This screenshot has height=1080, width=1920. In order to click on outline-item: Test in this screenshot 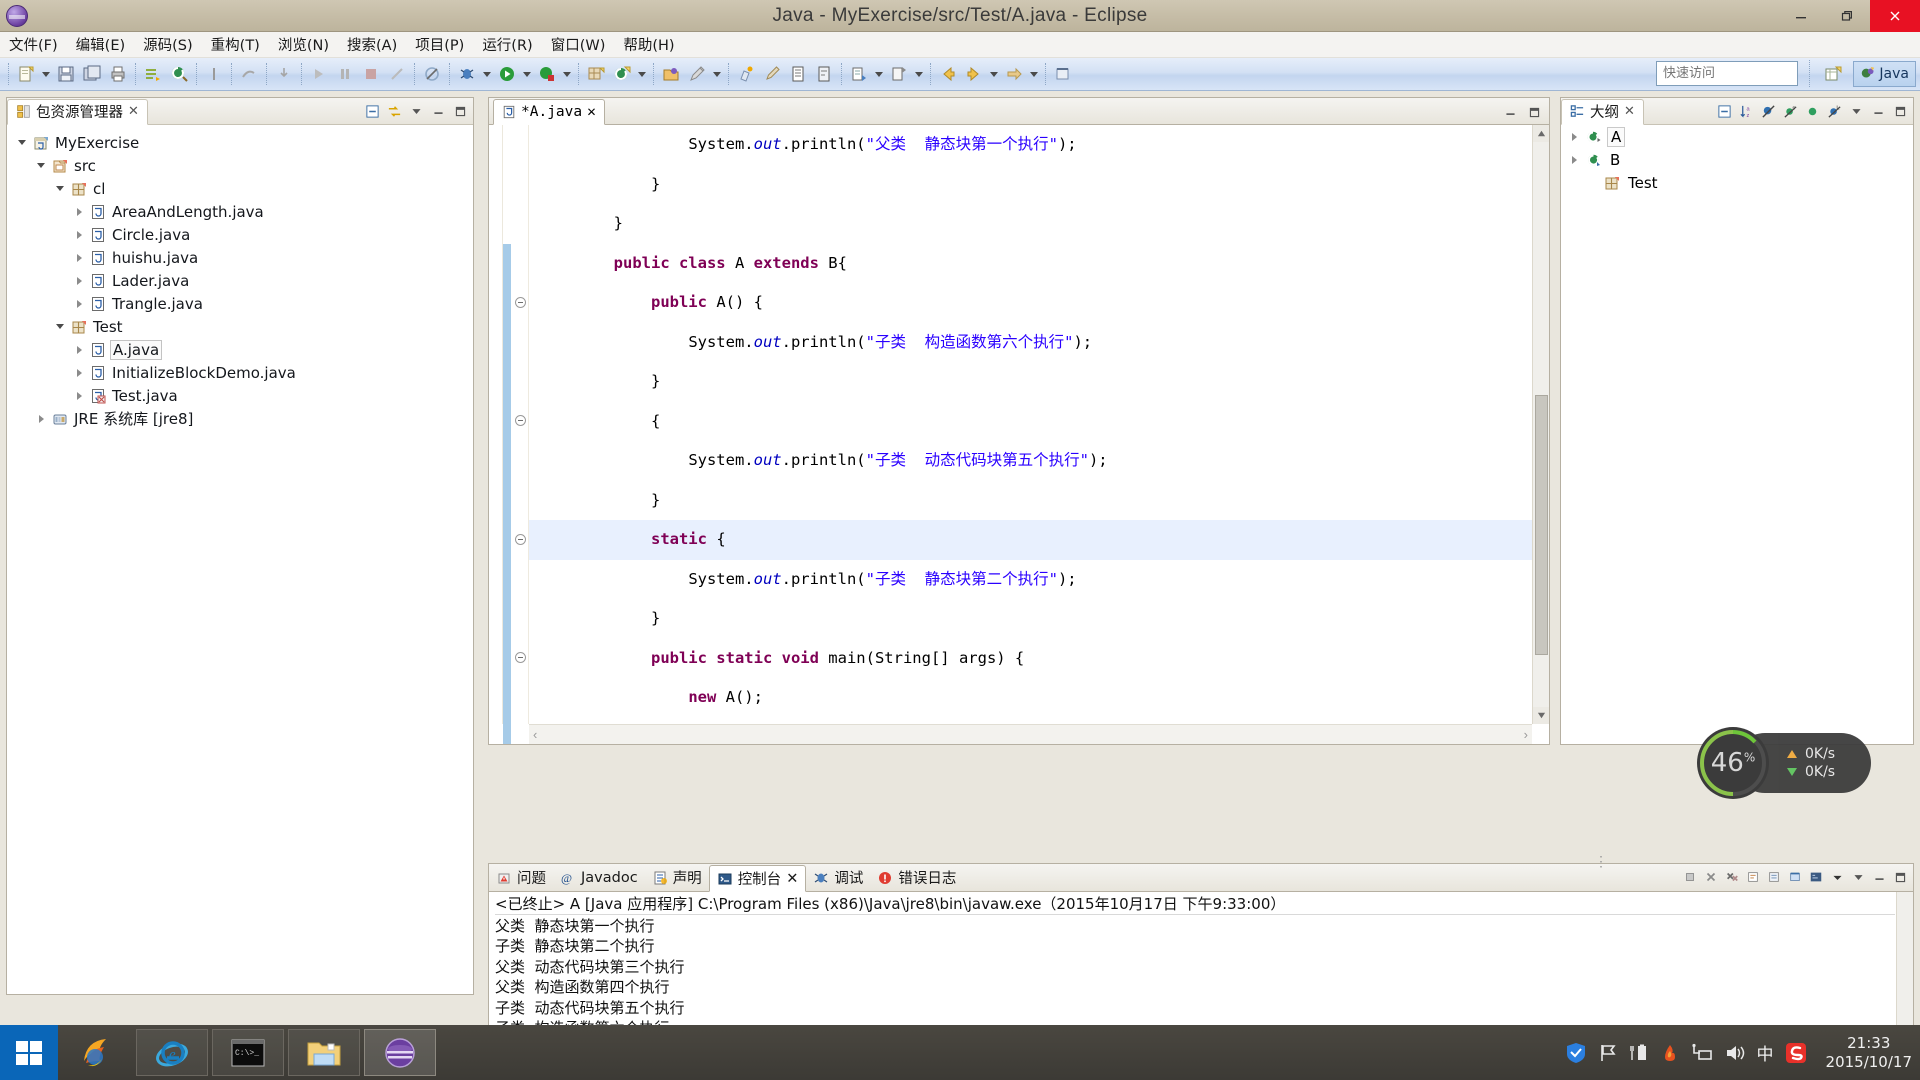, I will do `click(1737, 182)`.